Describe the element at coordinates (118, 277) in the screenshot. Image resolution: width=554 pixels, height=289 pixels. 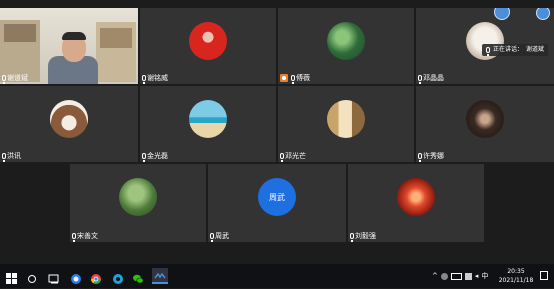
I see `edge-icon` at that location.